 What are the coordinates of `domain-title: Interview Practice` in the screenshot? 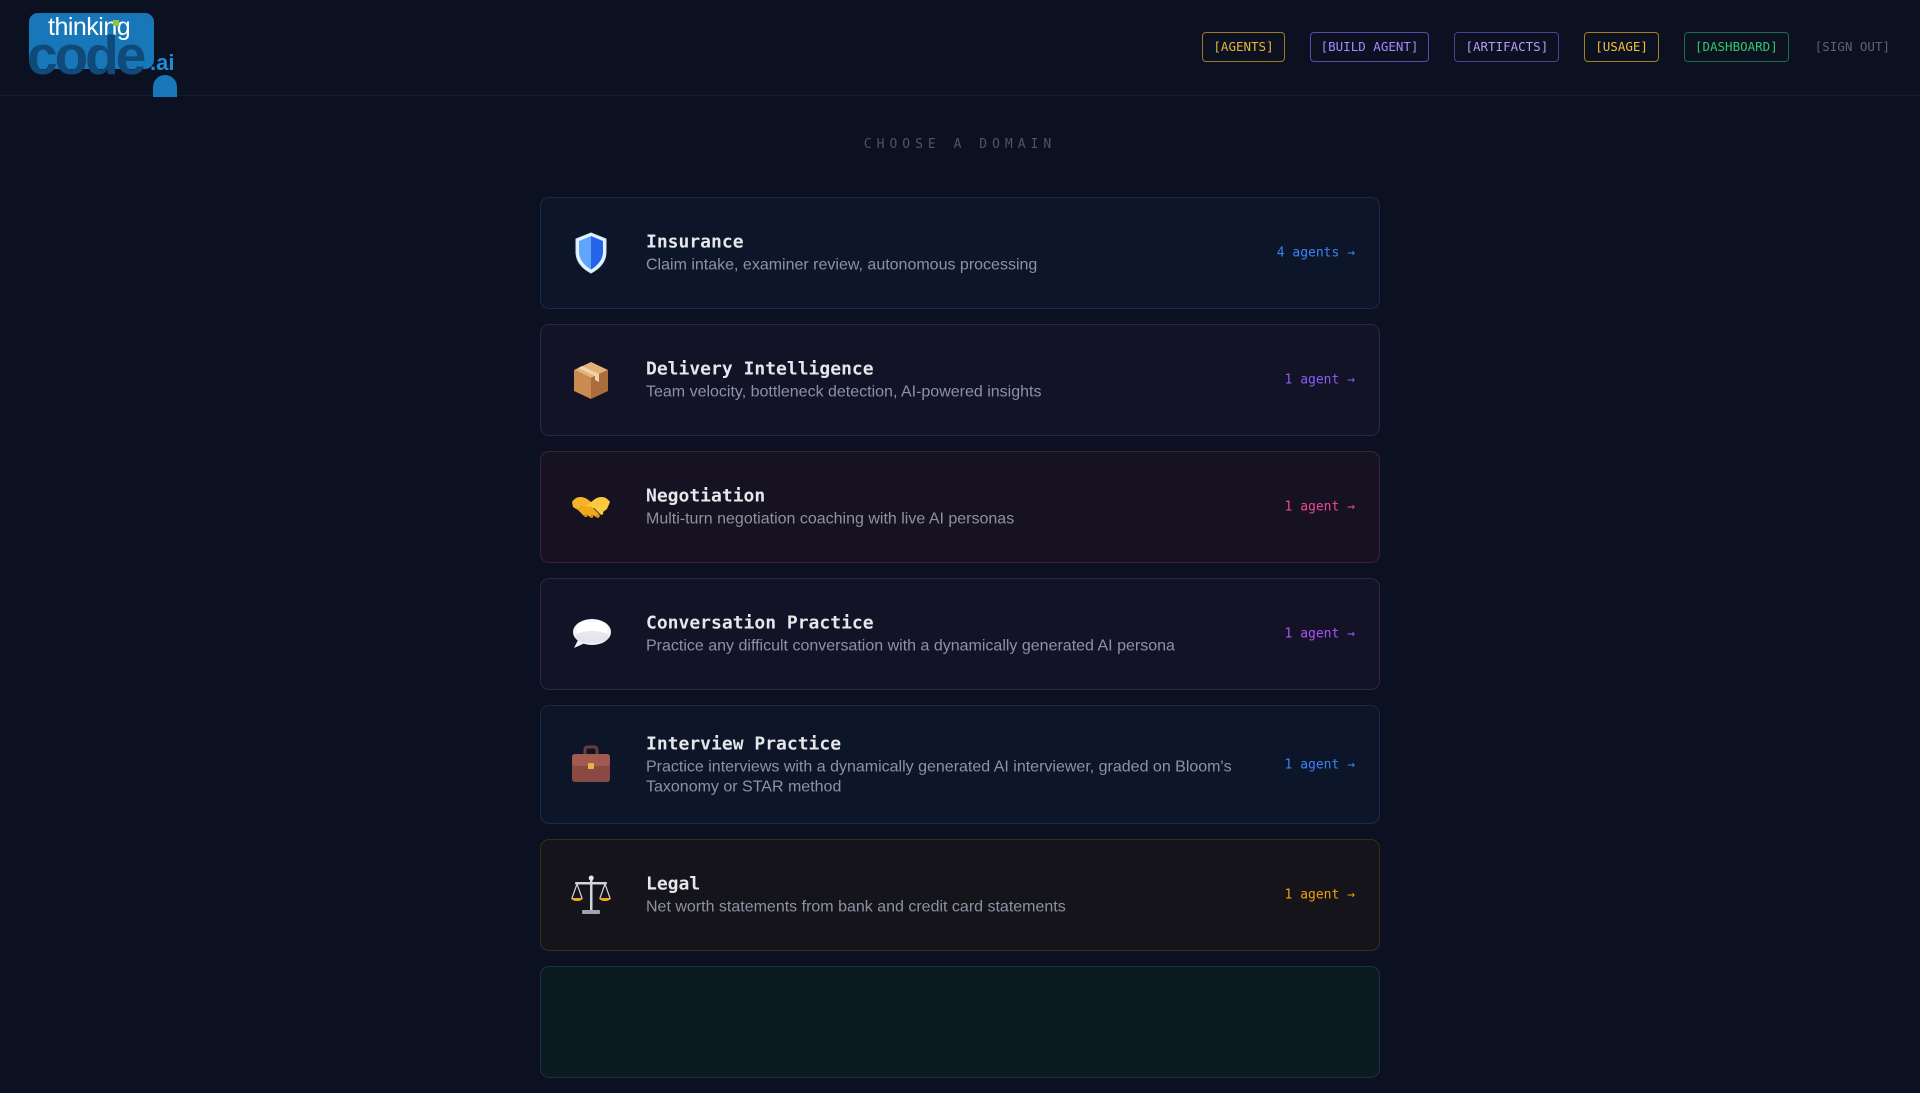 It's located at (744, 743).